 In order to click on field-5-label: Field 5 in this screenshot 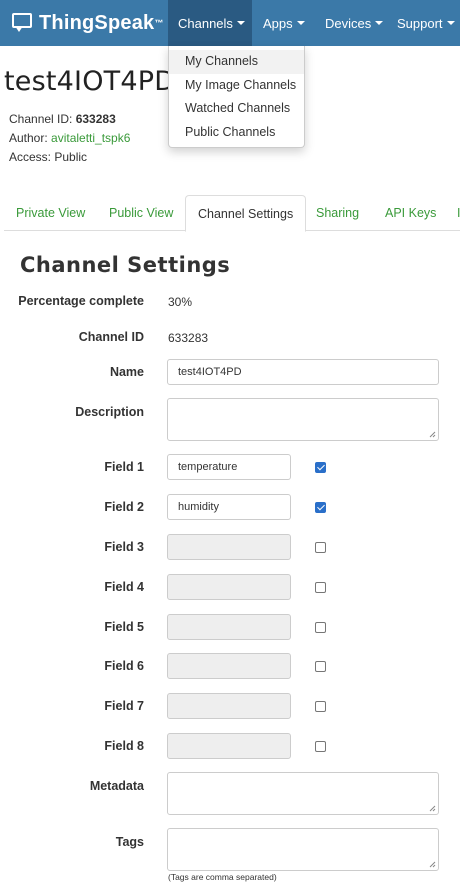, I will do `click(124, 627)`.